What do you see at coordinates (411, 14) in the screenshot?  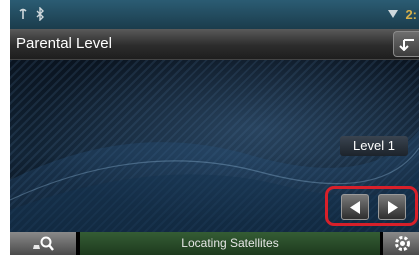 I see `clock-text: 2:` at bounding box center [411, 14].